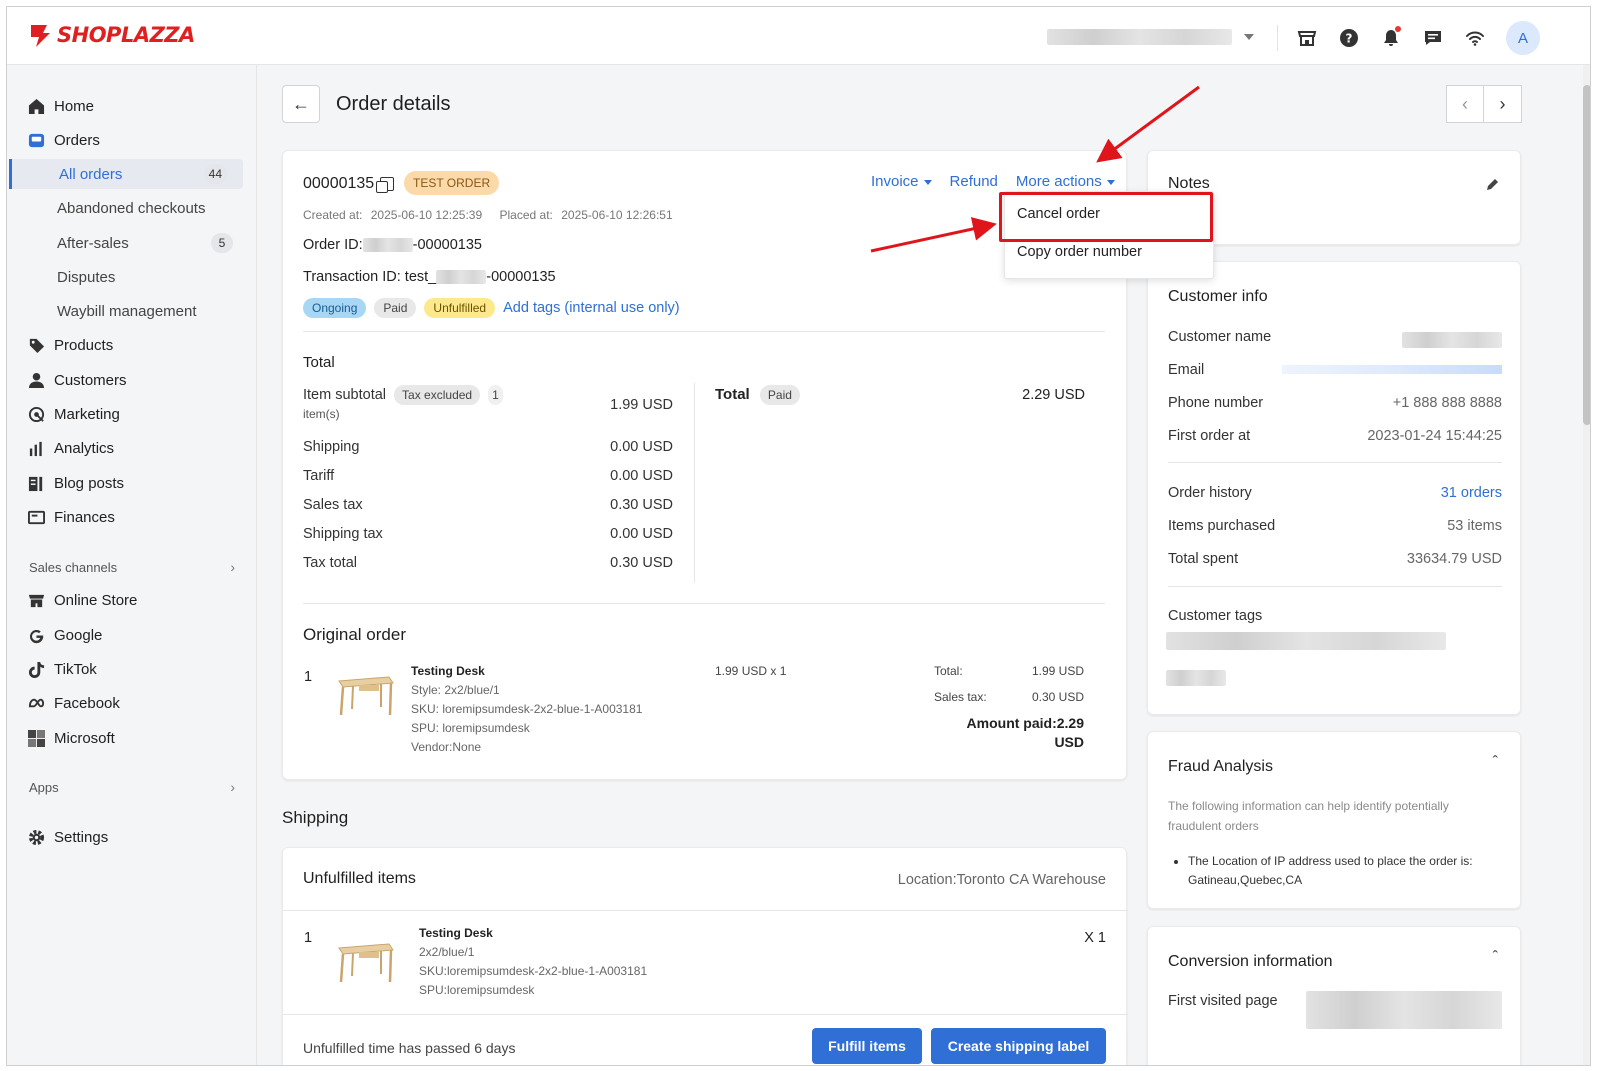 This screenshot has height=1071, width=1600. I want to click on customer-name-row: Customer name, so click(1335, 338).